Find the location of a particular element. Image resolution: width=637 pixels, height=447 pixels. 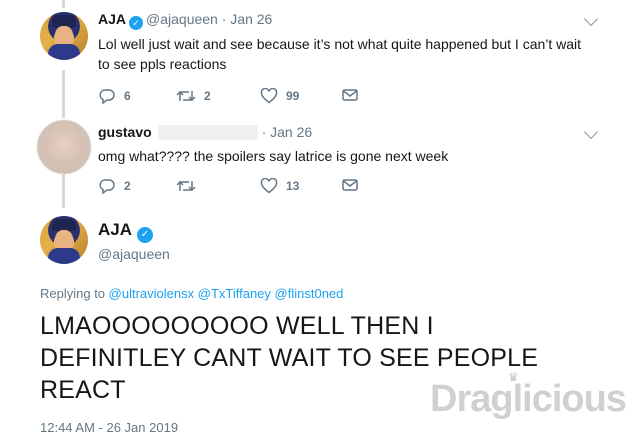

author-name: gustavo is located at coordinates (125, 132).